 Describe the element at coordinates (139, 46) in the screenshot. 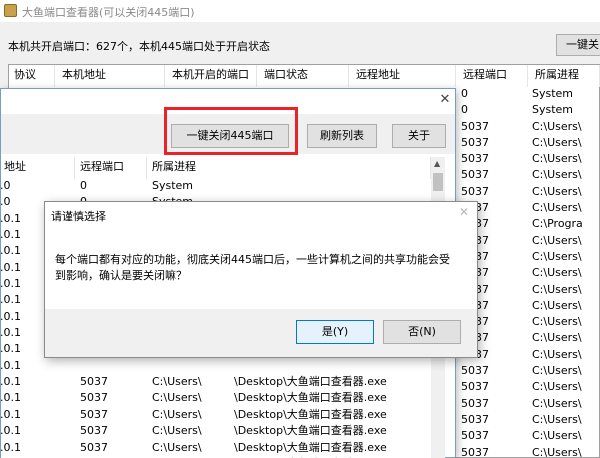

I see `port-summary: 本机共开启端口：627个，本机445端口处于开启状态` at that location.